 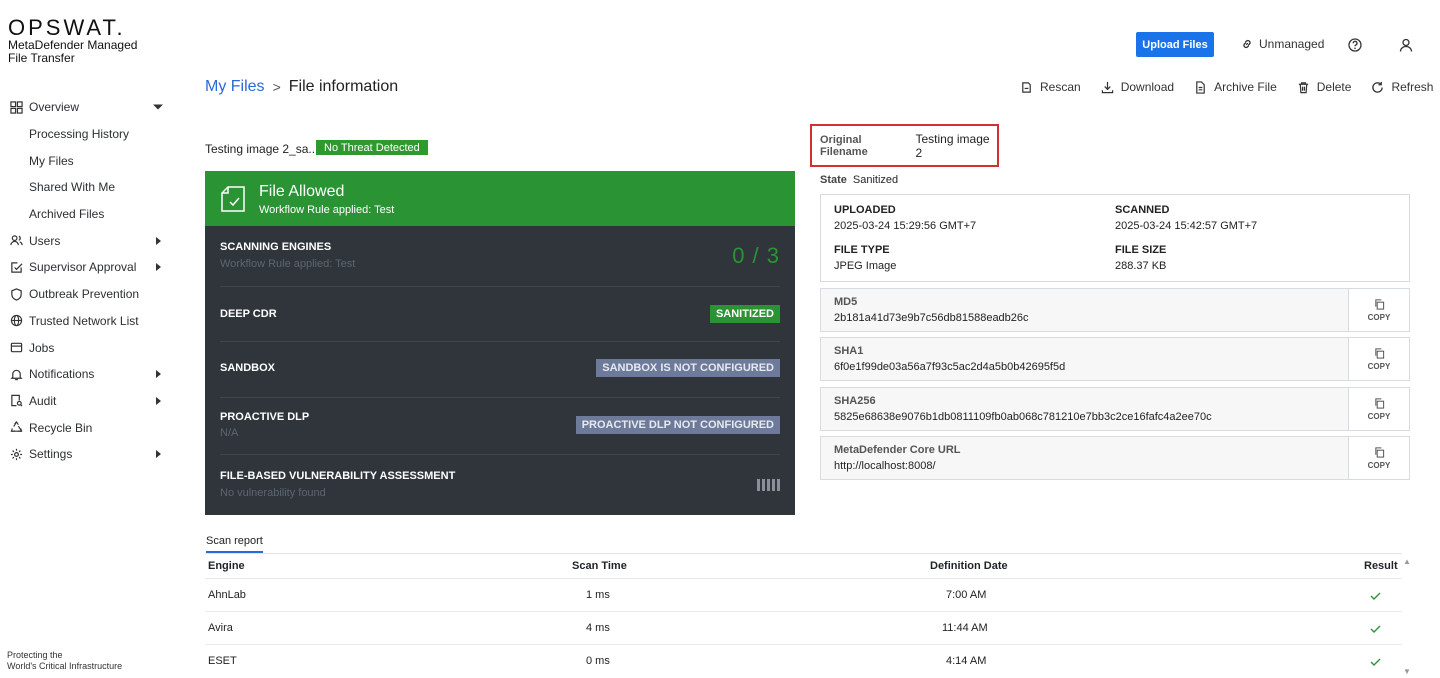 What do you see at coordinates (220, 628) in the screenshot?
I see `engine-cell: Avira` at bounding box center [220, 628].